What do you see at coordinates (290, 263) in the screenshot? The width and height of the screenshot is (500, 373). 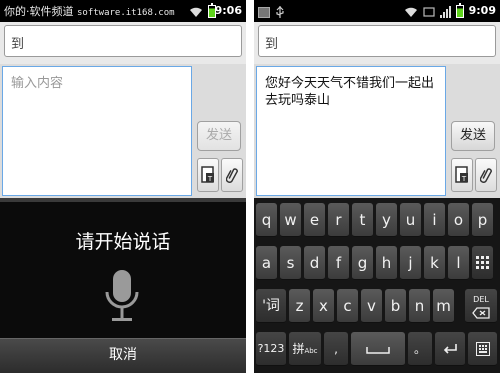 I see `key-s: s` at bounding box center [290, 263].